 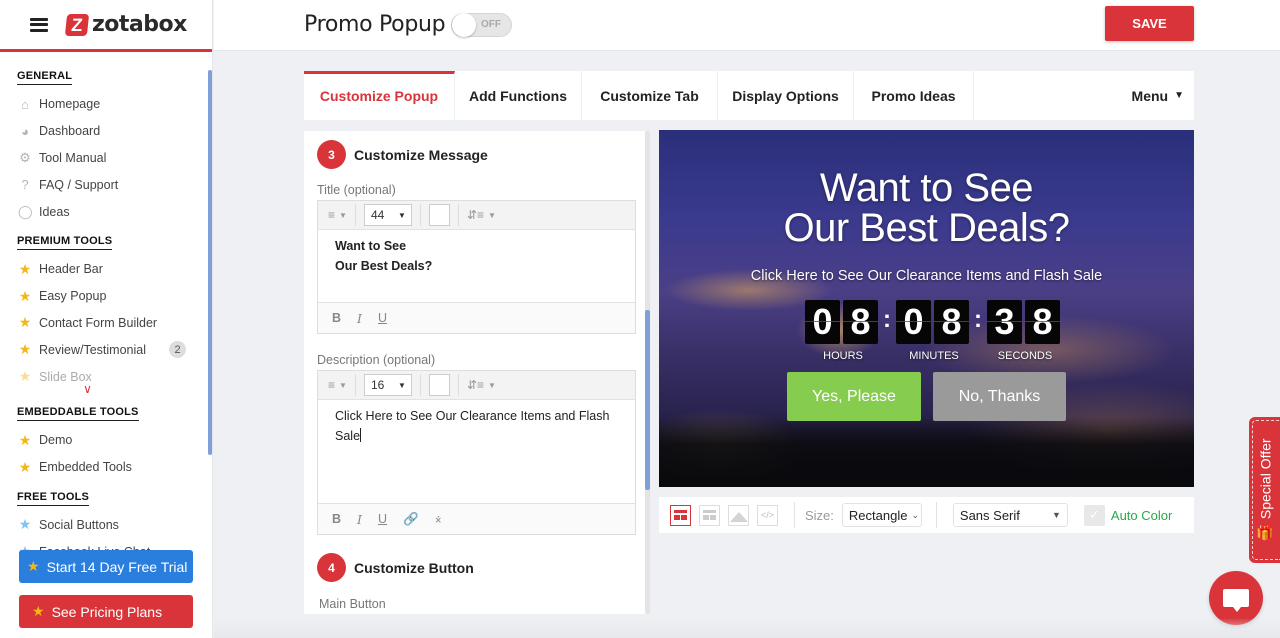 What do you see at coordinates (104, 440) in the screenshot?
I see `sidebar-item-demo: ★ Demo` at bounding box center [104, 440].